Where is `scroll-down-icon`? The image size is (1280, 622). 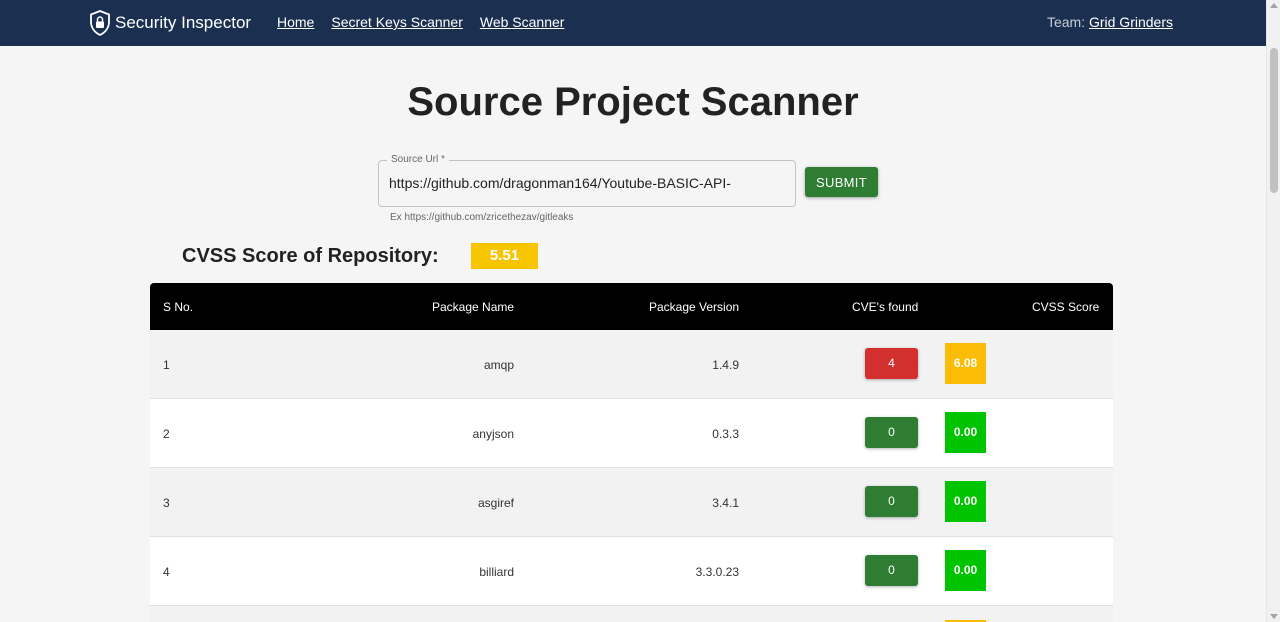
scroll-down-icon is located at coordinates (1274, 616).